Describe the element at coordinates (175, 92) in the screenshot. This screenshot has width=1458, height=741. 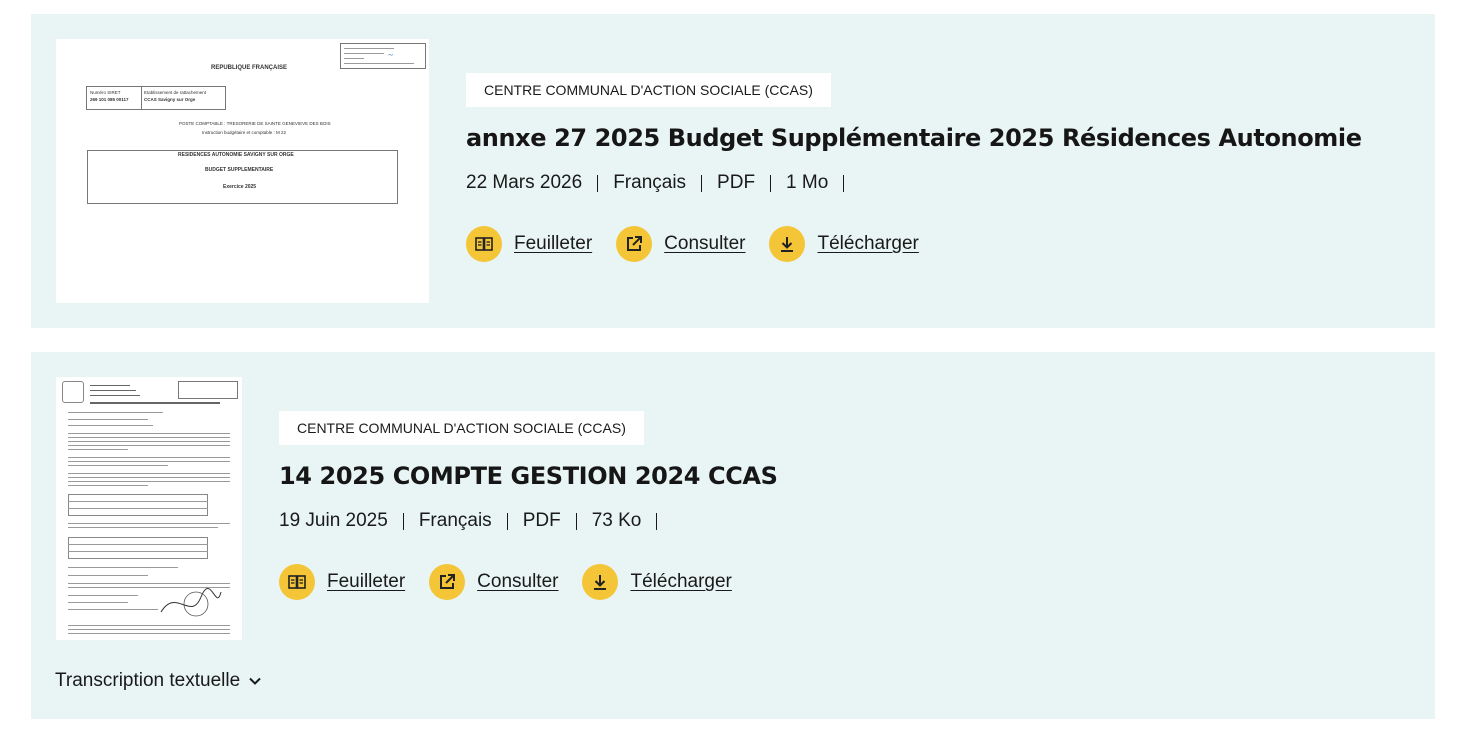
I see `attach-label: Etablissement de rattachement` at that location.